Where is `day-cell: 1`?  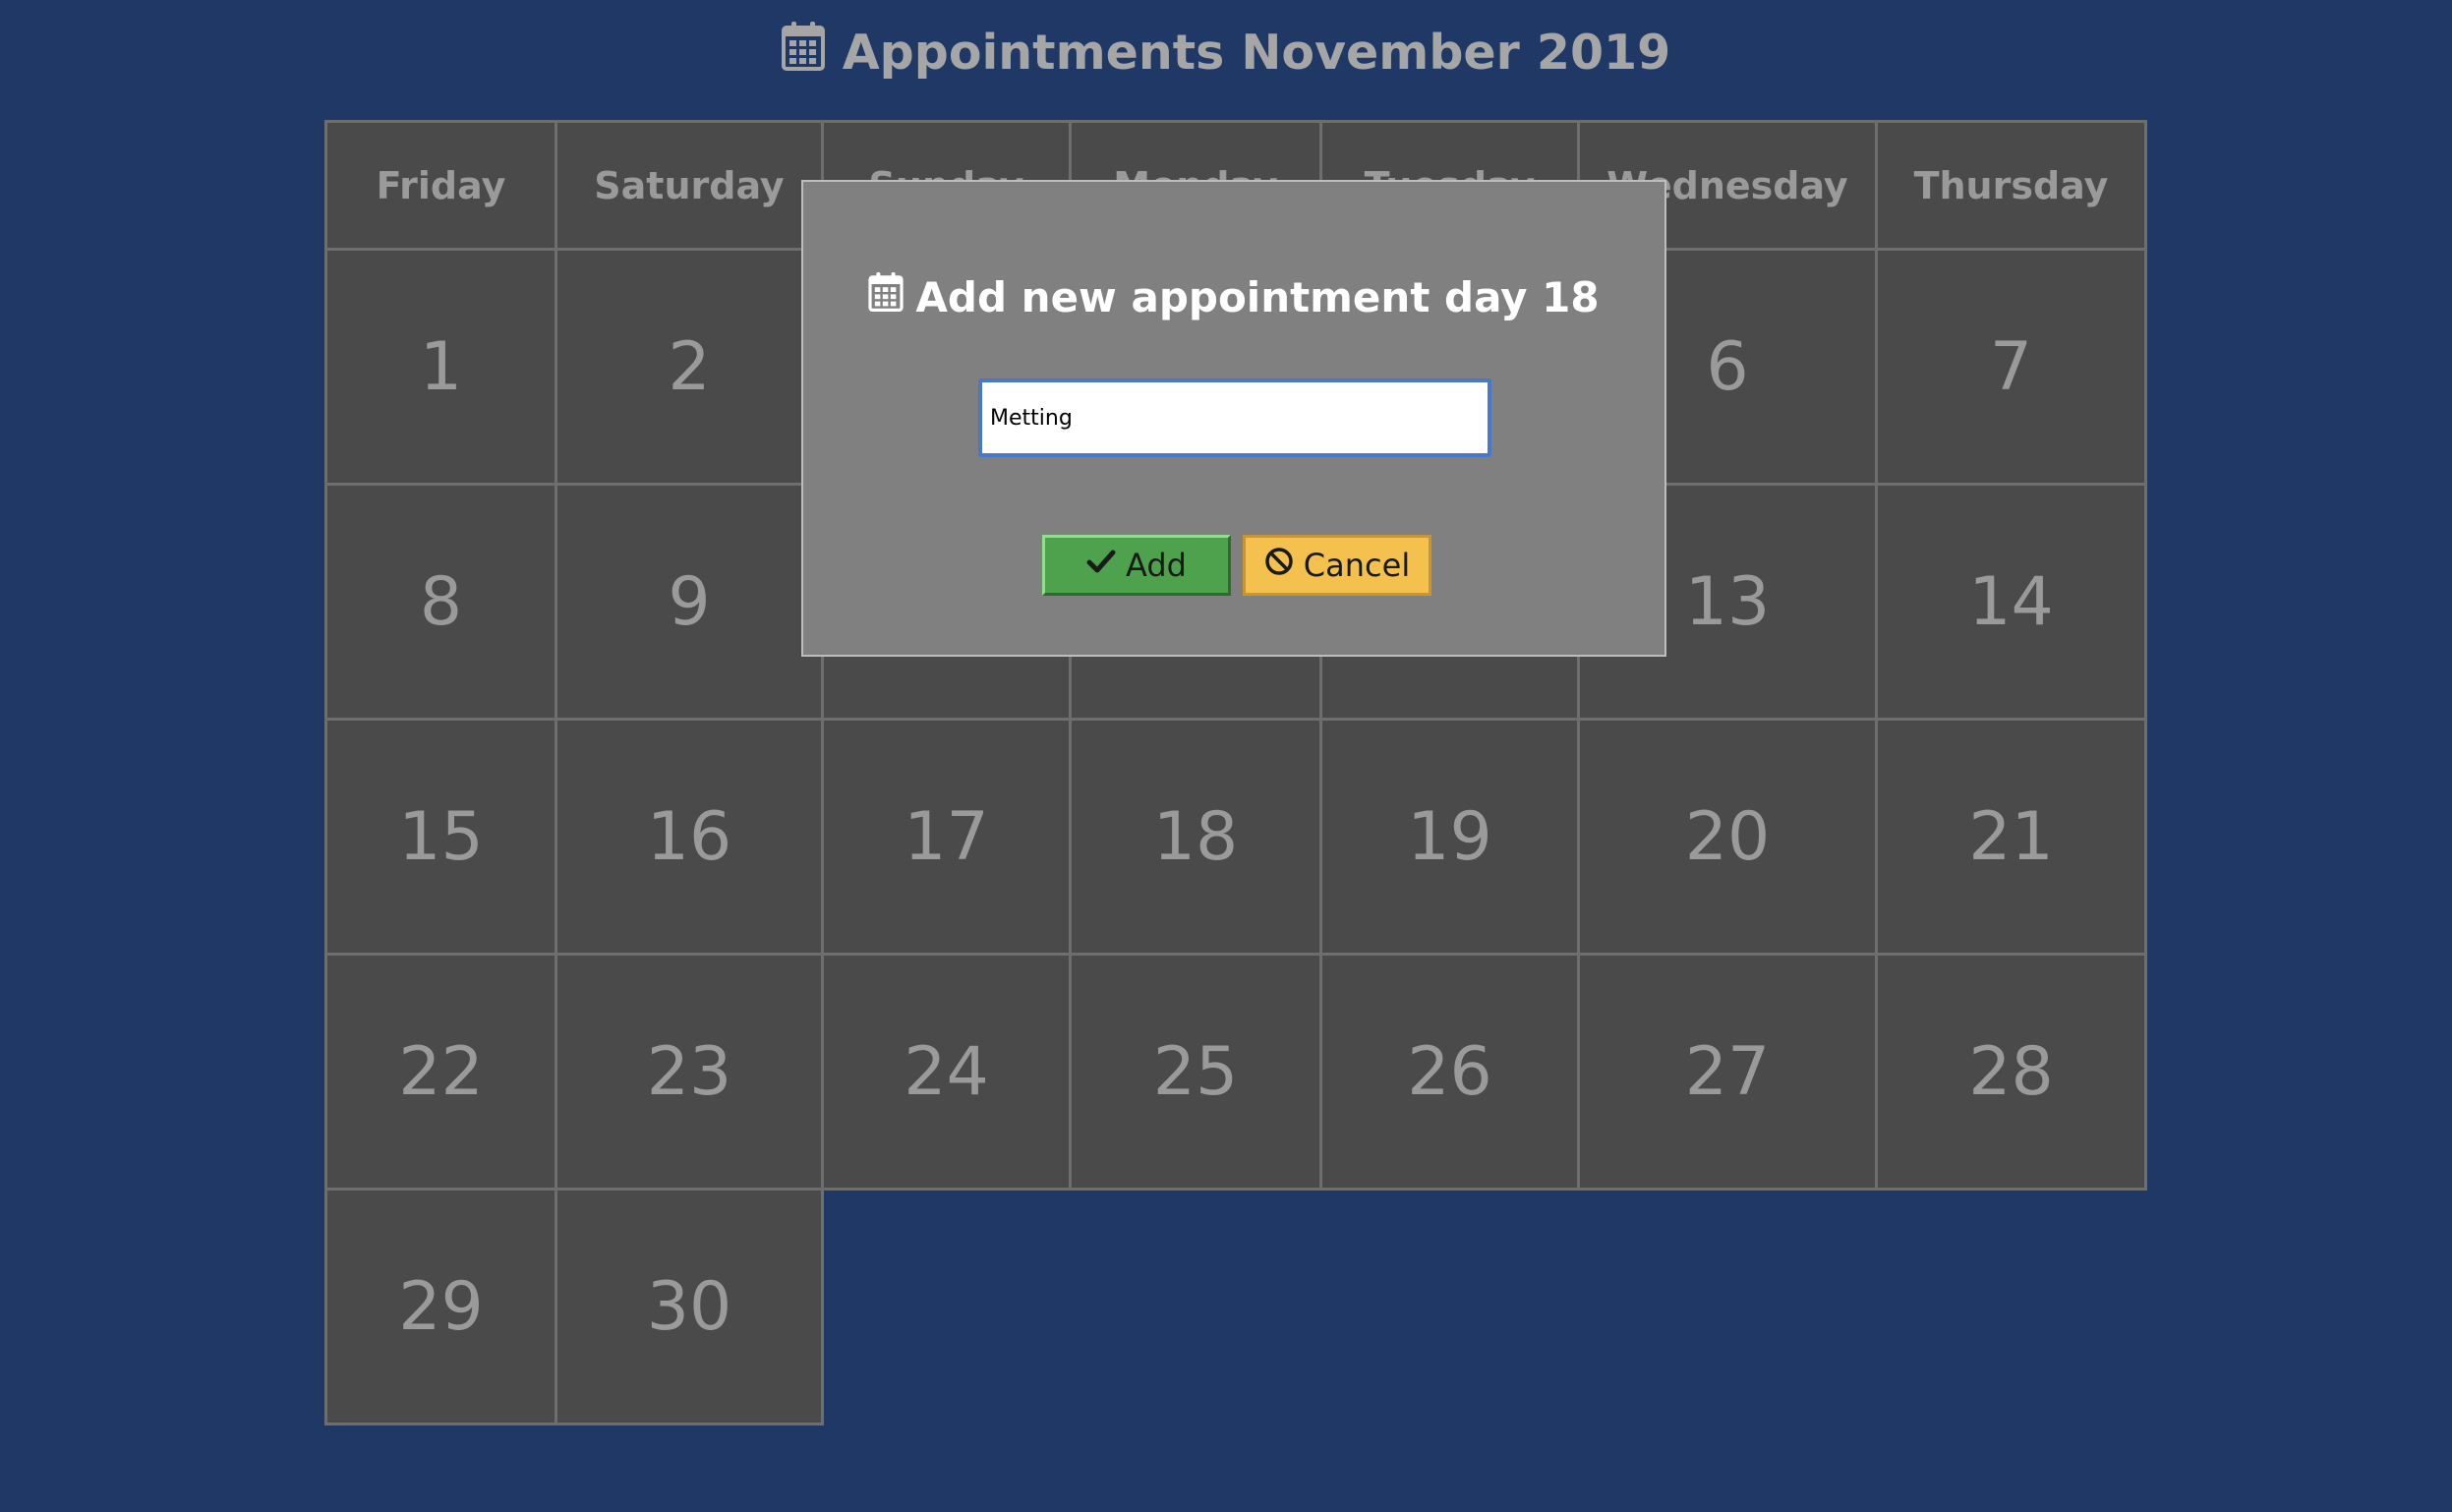 day-cell: 1 is located at coordinates (440, 367).